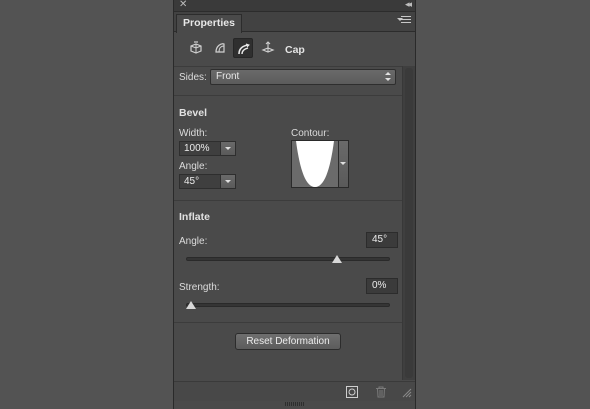 This screenshot has height=409, width=590. What do you see at coordinates (288, 341) in the screenshot?
I see `reset-deformation-button: Reset Deformation` at bounding box center [288, 341].